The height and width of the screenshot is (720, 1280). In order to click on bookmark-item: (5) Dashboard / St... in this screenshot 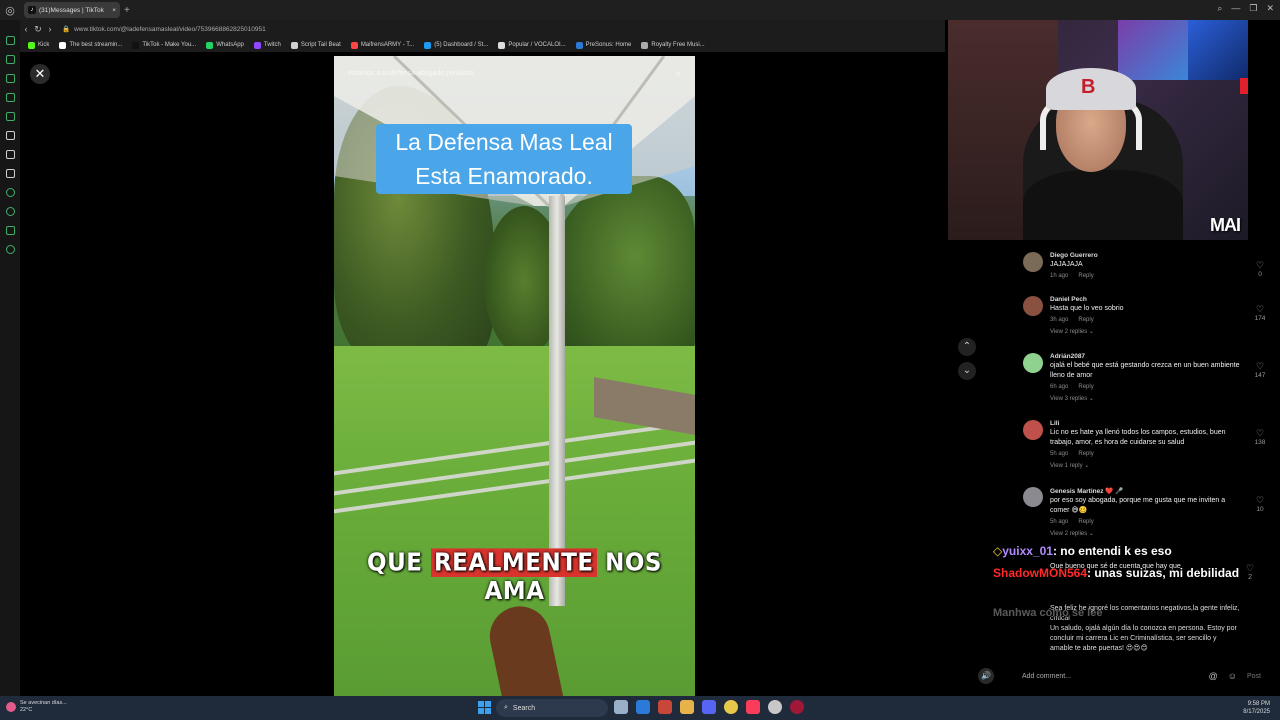, I will do `click(456, 45)`.